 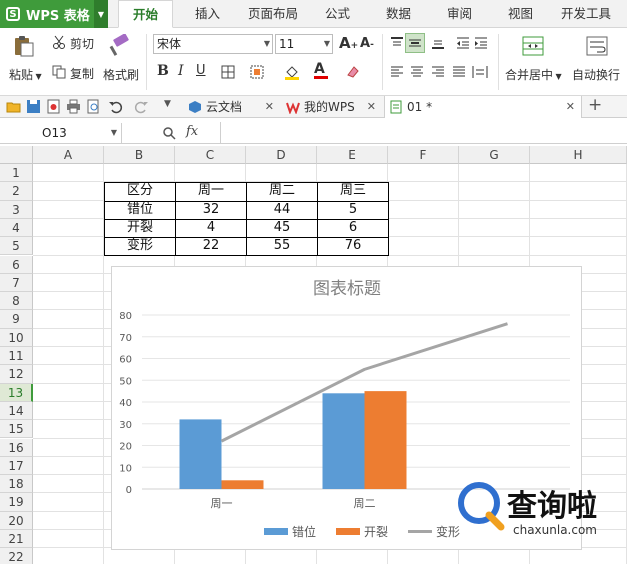 What do you see at coordinates (33, 106) in the screenshot?
I see `save-icon` at bounding box center [33, 106].